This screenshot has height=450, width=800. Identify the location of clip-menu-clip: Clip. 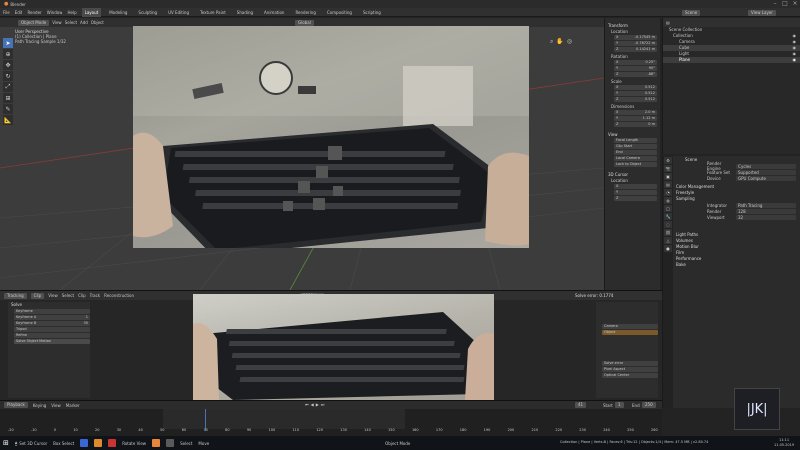
(82, 295).